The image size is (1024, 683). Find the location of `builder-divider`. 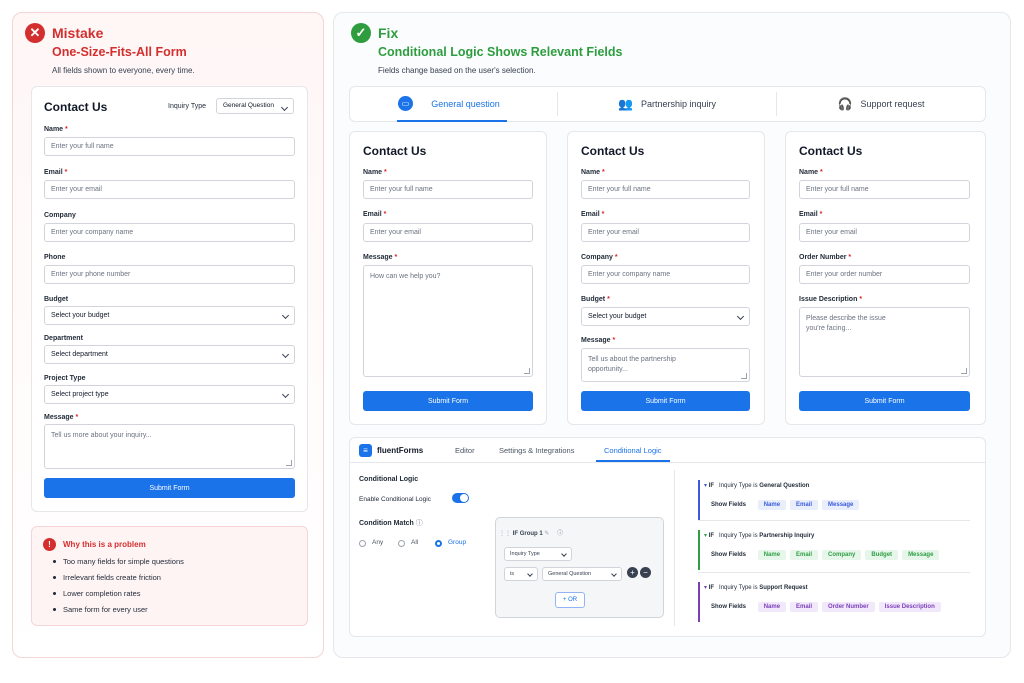

builder-divider is located at coordinates (674, 548).